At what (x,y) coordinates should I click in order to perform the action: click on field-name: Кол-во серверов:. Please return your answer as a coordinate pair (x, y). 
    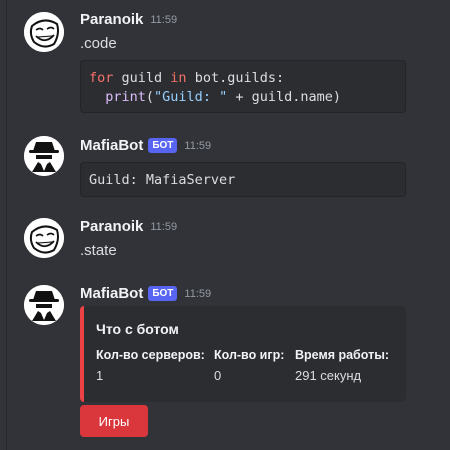
    Looking at the image, I should click on (150, 355).